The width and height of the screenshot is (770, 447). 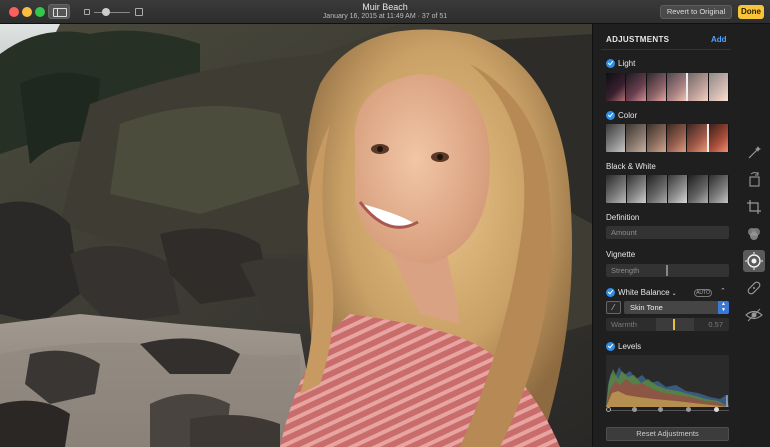 What do you see at coordinates (667, 232) in the screenshot?
I see `definition-amount-slider: Amount` at bounding box center [667, 232].